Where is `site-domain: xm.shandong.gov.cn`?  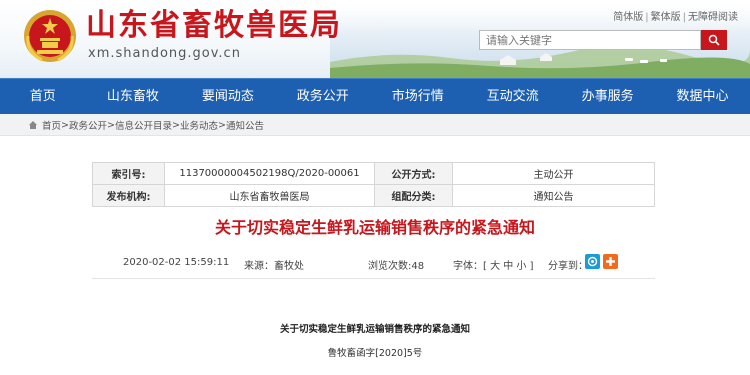
site-domain: xm.shandong.gov.cn is located at coordinates (164, 53).